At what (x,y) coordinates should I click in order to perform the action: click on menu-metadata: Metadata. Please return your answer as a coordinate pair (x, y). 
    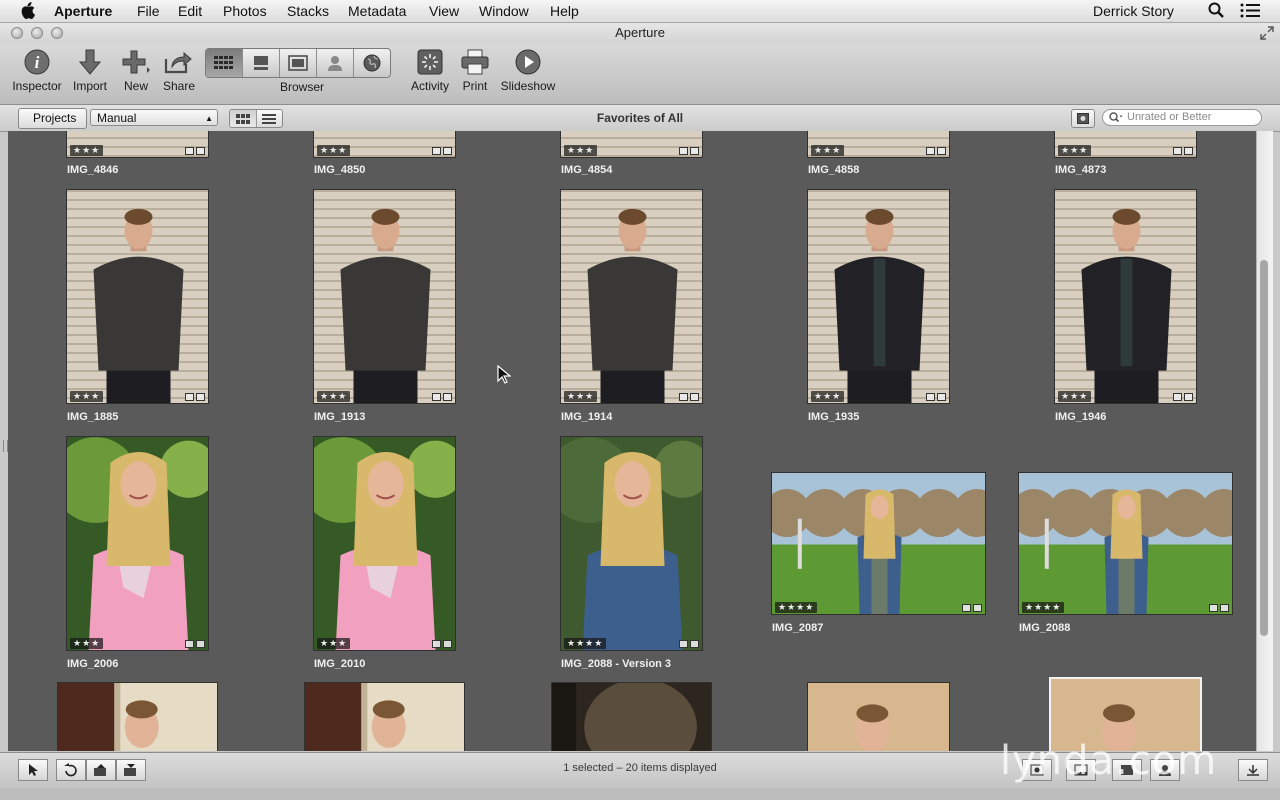
    Looking at the image, I should click on (377, 11).